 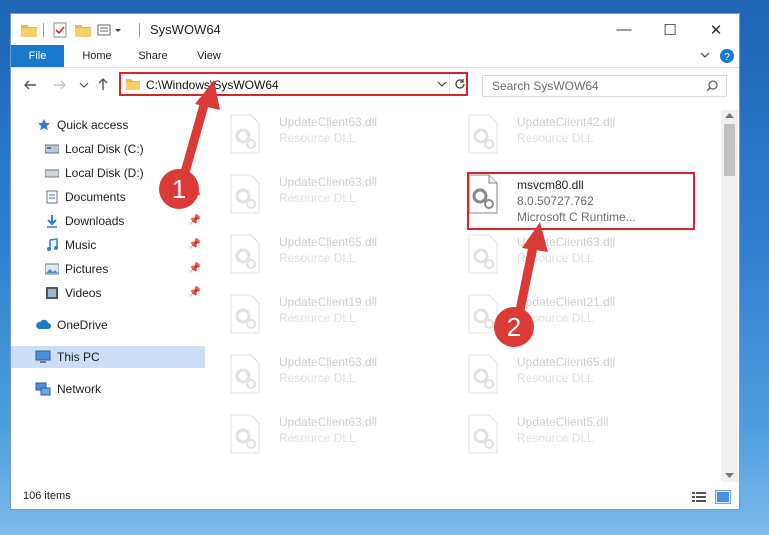 I want to click on star-icon, so click(x=44, y=125).